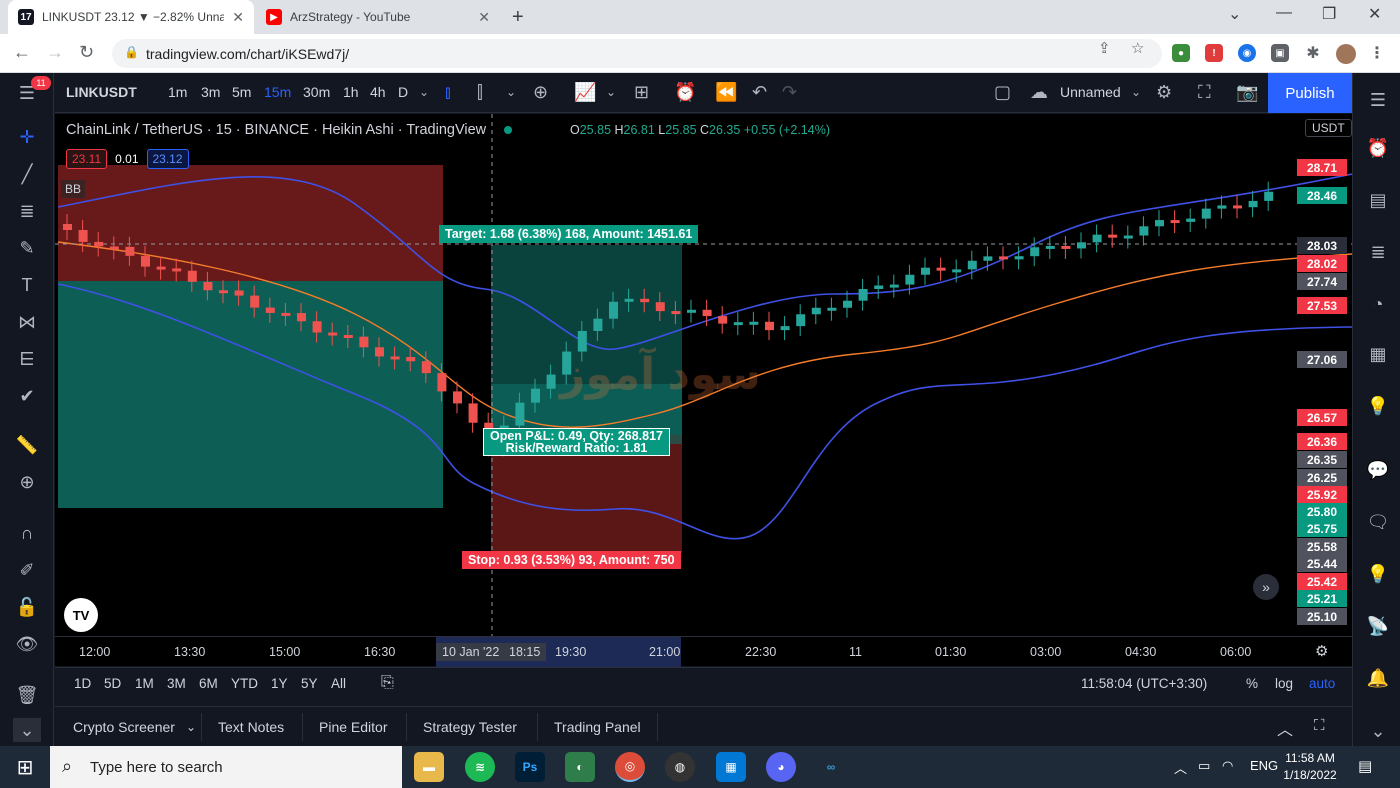  I want to click on interval-1m: 1m, so click(177, 92).